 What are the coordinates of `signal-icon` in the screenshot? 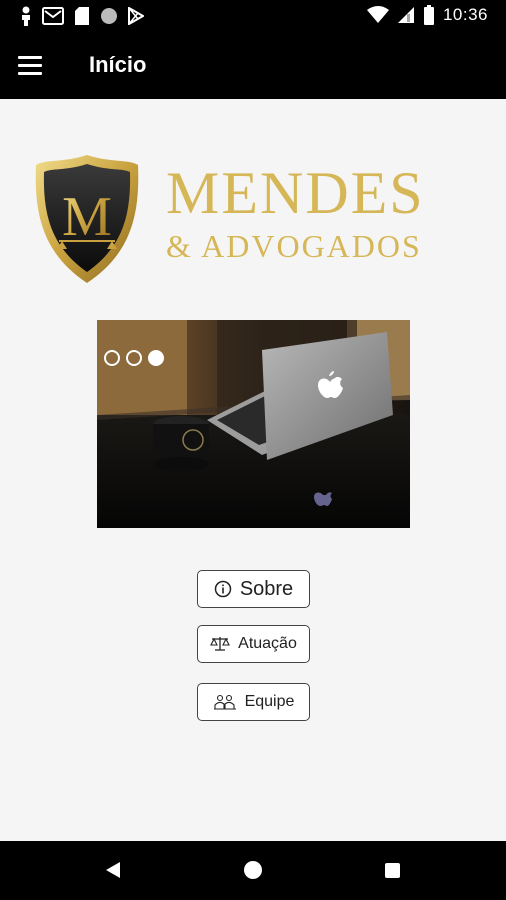 It's located at (405, 15).